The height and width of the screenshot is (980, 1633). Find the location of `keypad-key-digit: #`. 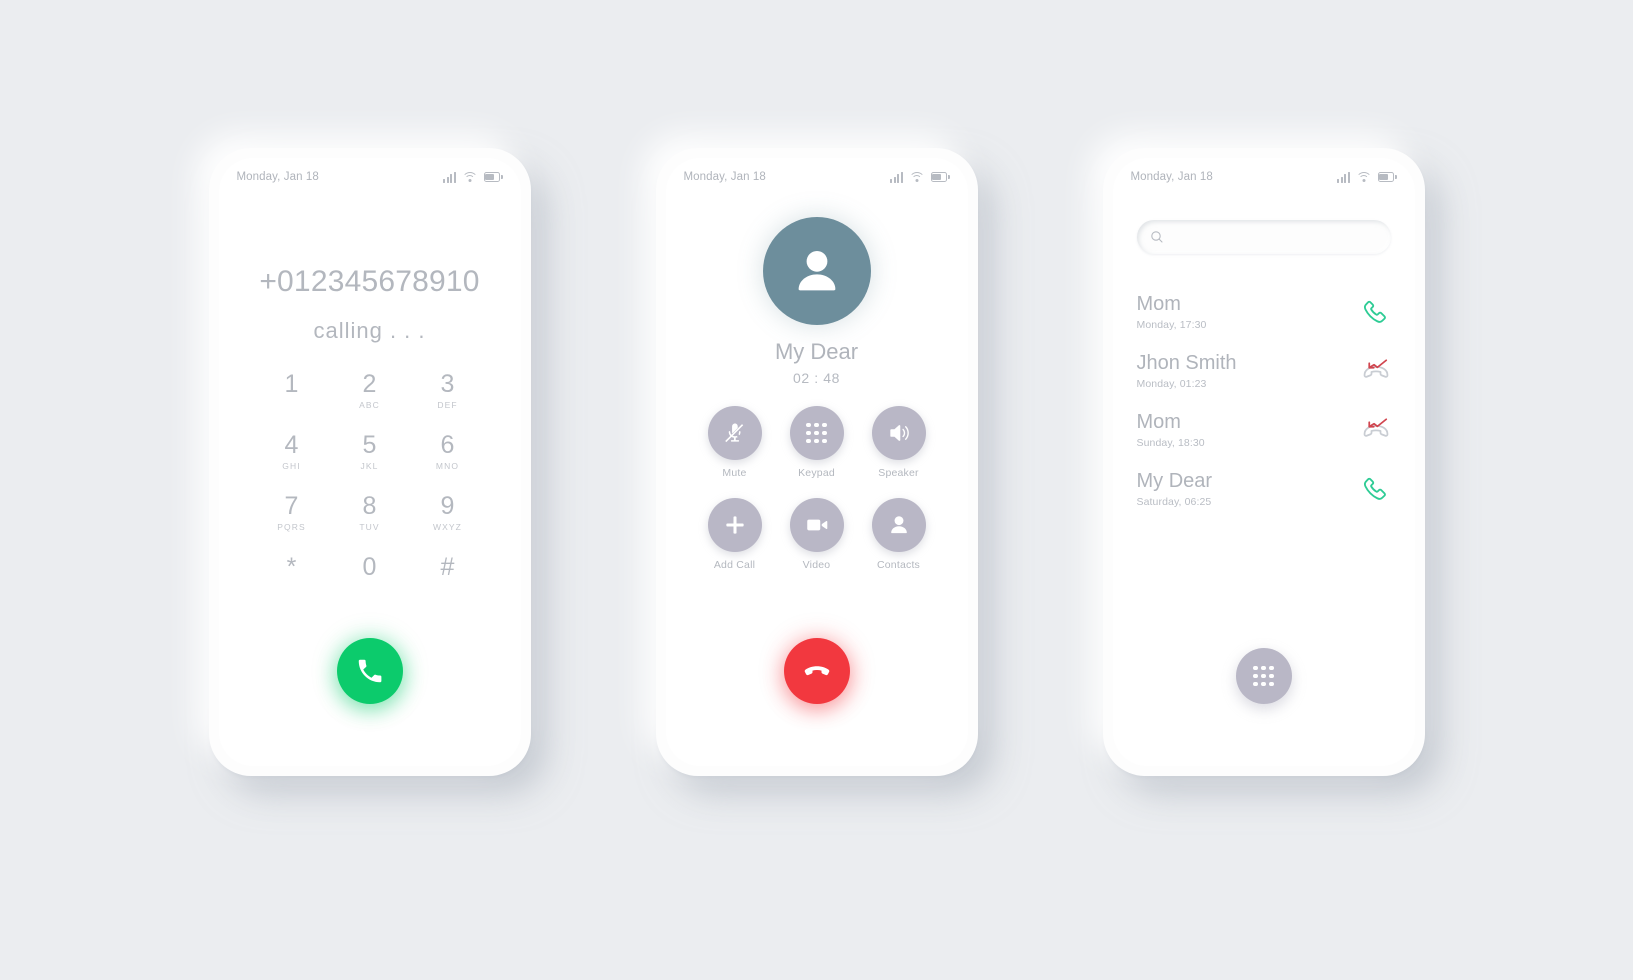

keypad-key-digit: # is located at coordinates (447, 567).